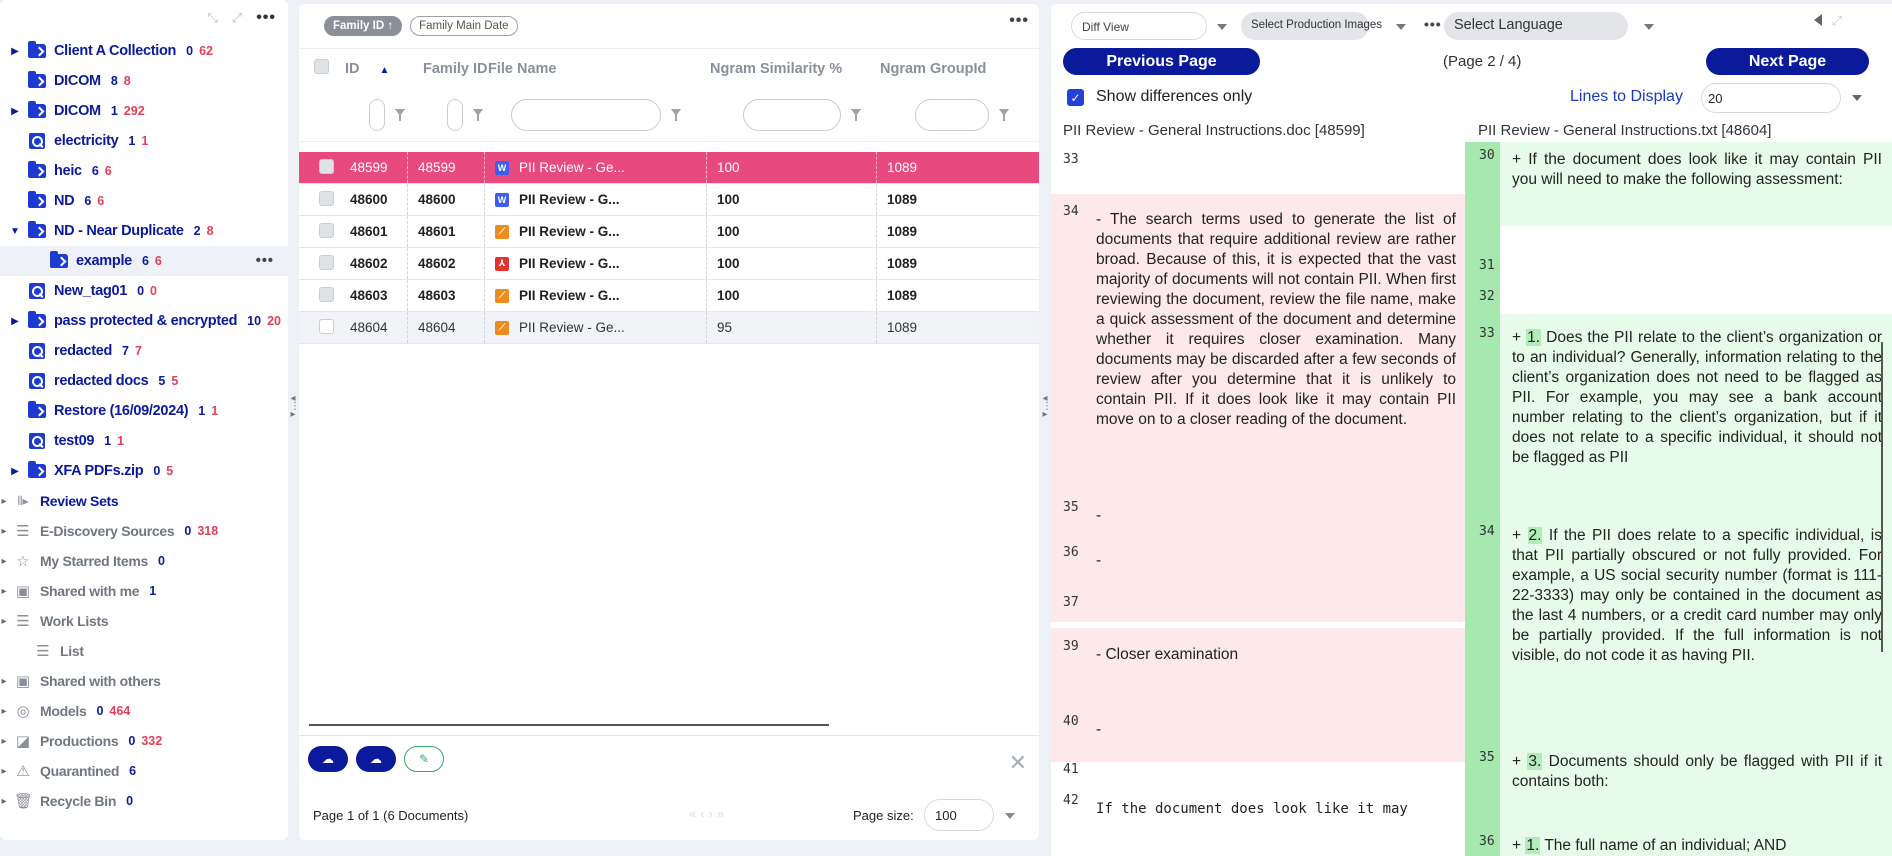 Image resolution: width=1892 pixels, height=856 pixels. Describe the element at coordinates (212, 18) in the screenshot. I see `collapse-icon: ⤡` at that location.